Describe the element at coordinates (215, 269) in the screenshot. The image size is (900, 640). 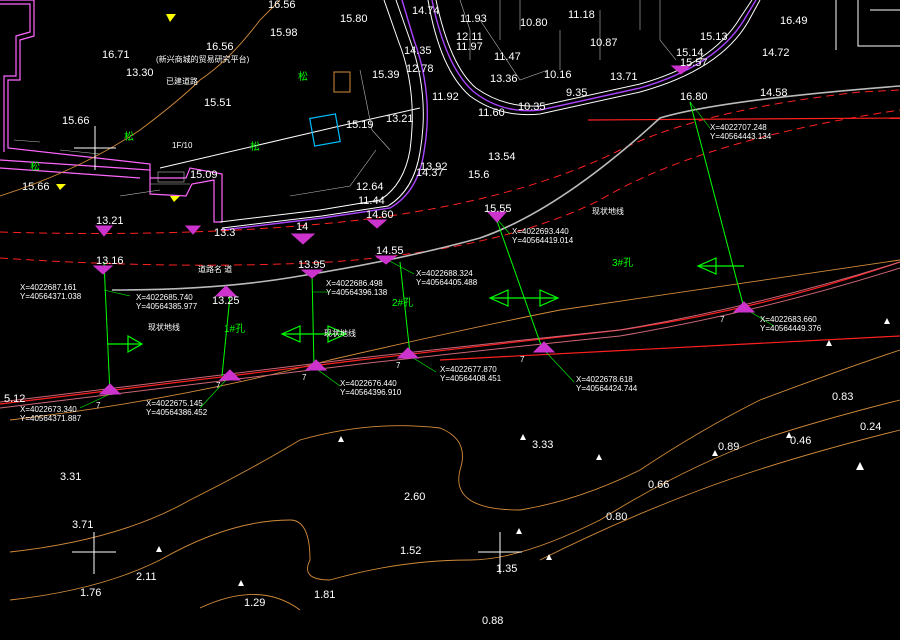
I see `note-label: 道路名 道` at that location.